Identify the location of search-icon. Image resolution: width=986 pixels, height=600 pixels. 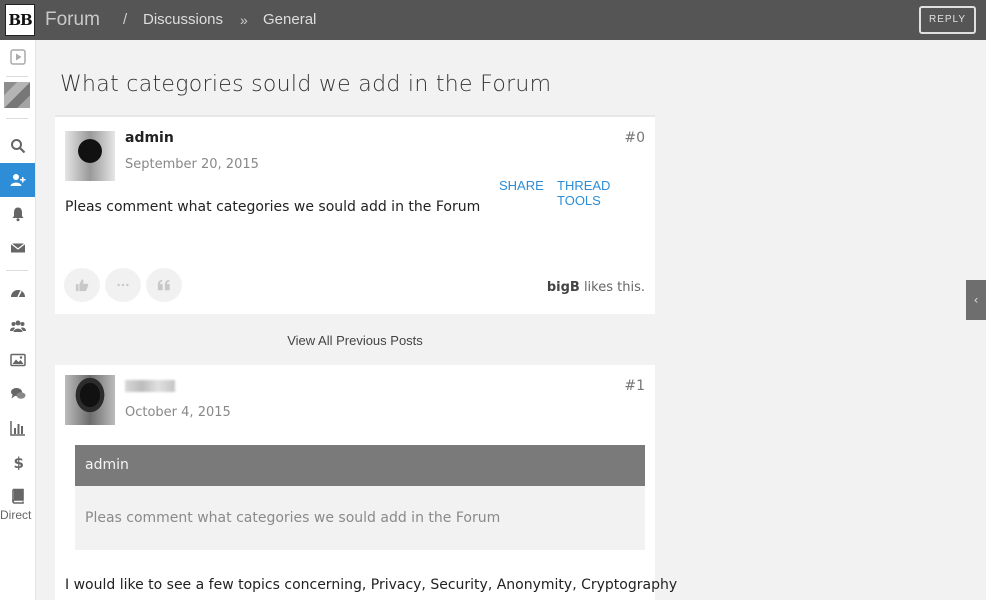
(17, 146).